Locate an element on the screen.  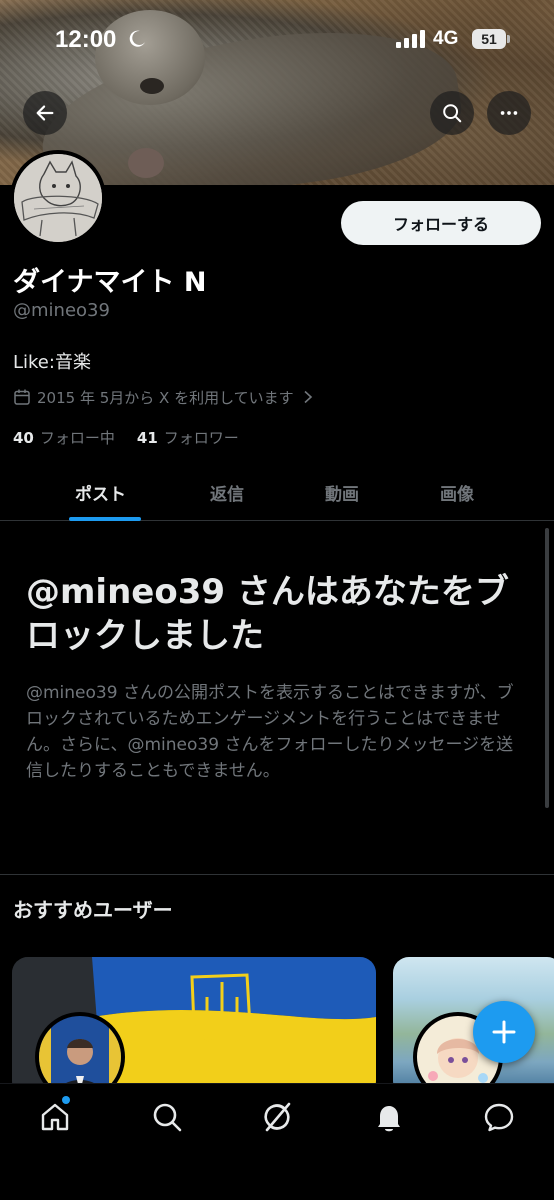
bell-icon is located at coordinates (389, 1119).